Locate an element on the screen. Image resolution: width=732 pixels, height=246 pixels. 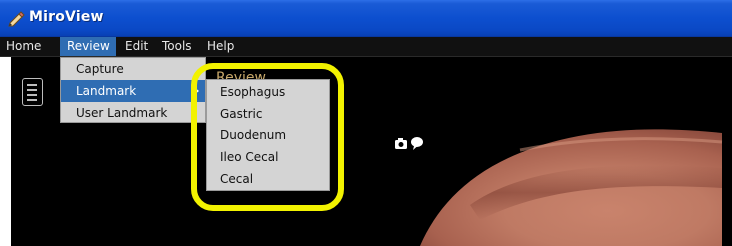
menu-item-gastric: Gastric is located at coordinates (268, 114).